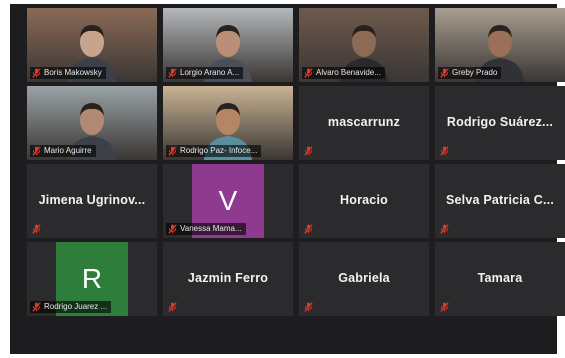 This screenshot has height=358, width=565. What do you see at coordinates (92, 123) in the screenshot?
I see `participant-tile: Mario Aguirre` at bounding box center [92, 123].